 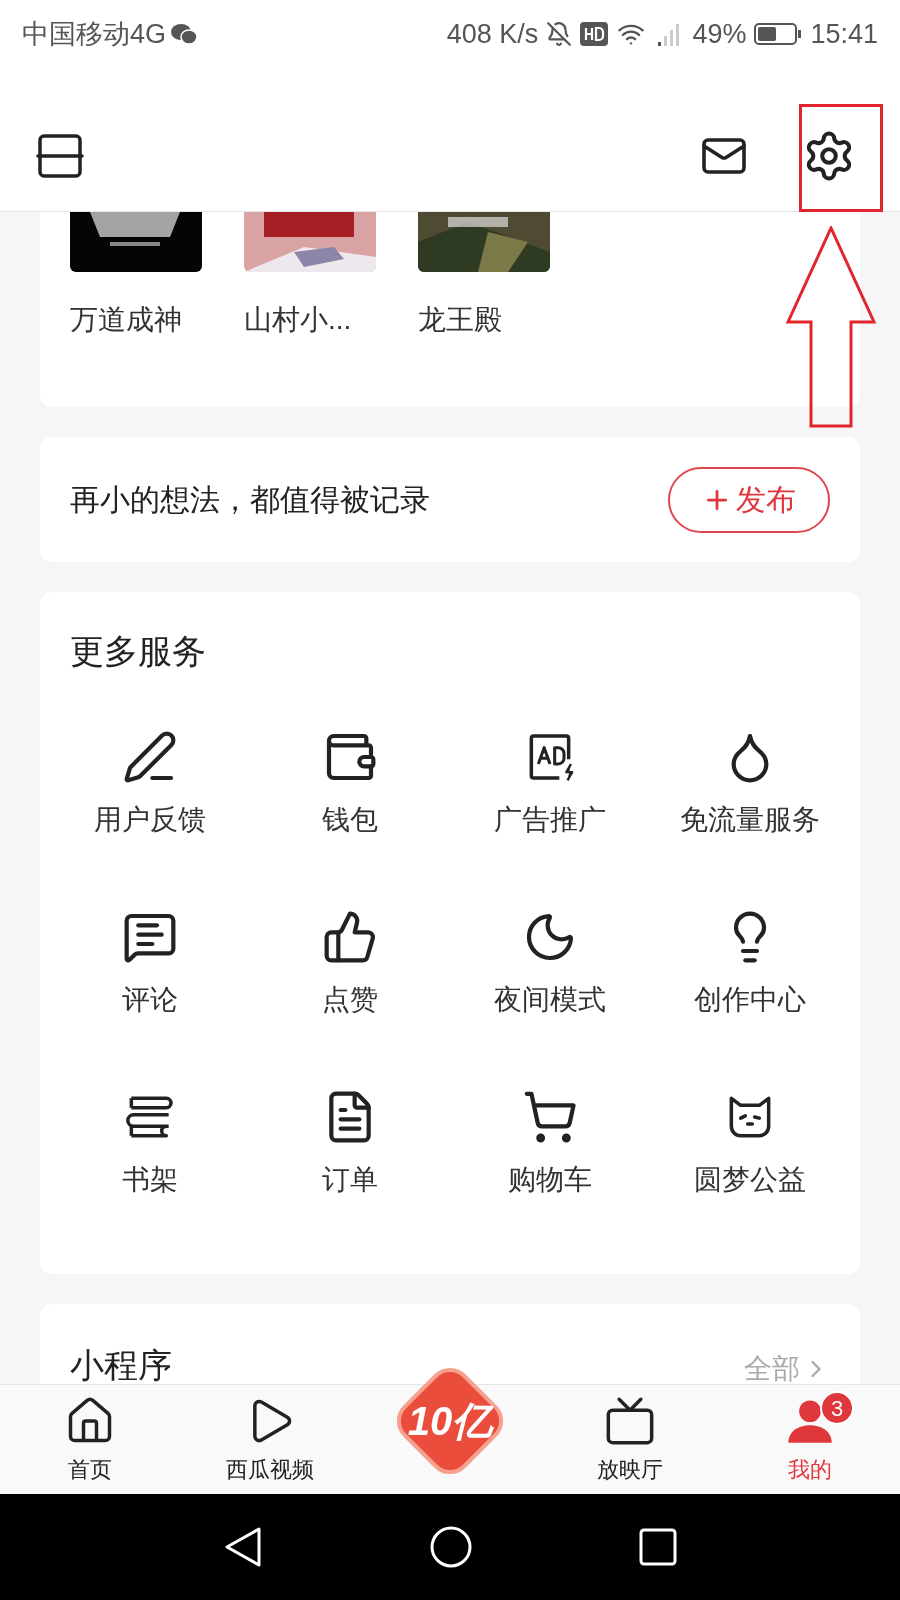 I want to click on thumbs-up-icon, so click(x=350, y=937).